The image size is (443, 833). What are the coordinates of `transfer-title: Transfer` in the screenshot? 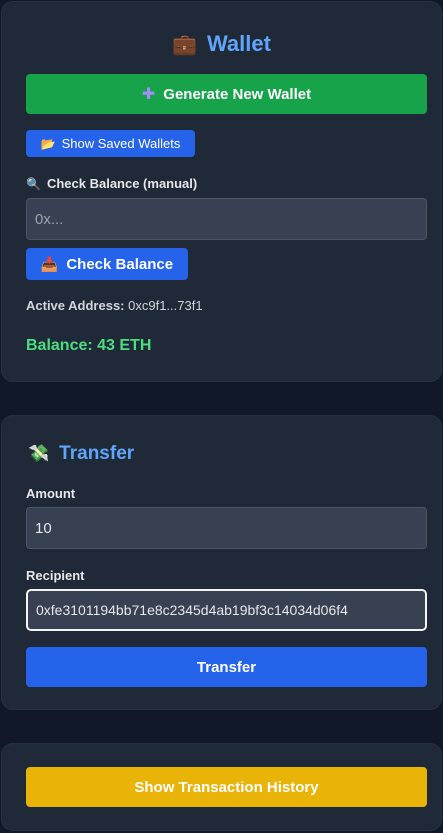 It's located at (97, 453).